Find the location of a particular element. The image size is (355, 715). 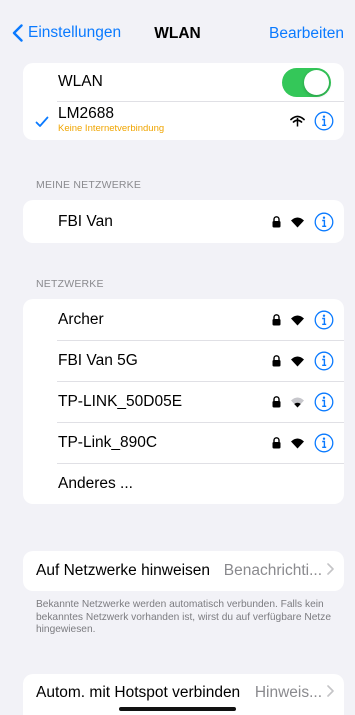

edit-button: Bearbeiten is located at coordinates (306, 34).